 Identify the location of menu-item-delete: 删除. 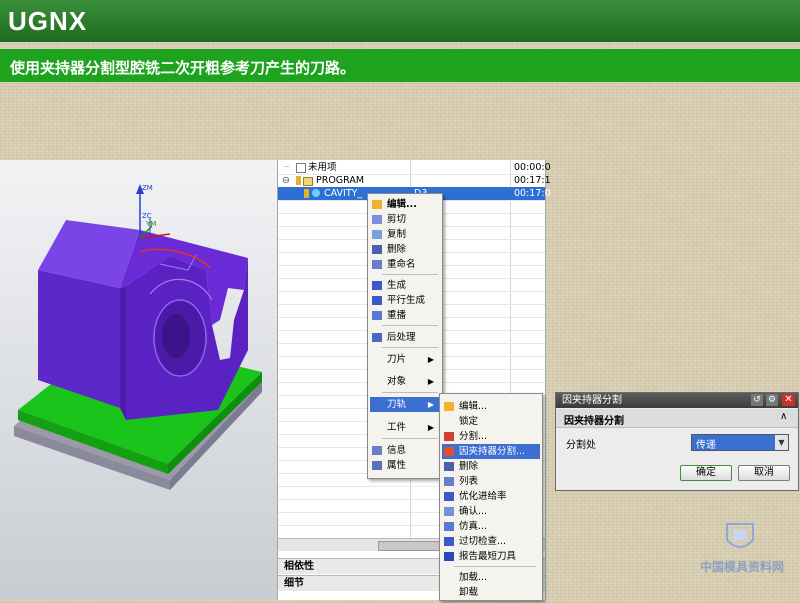
(405, 249).